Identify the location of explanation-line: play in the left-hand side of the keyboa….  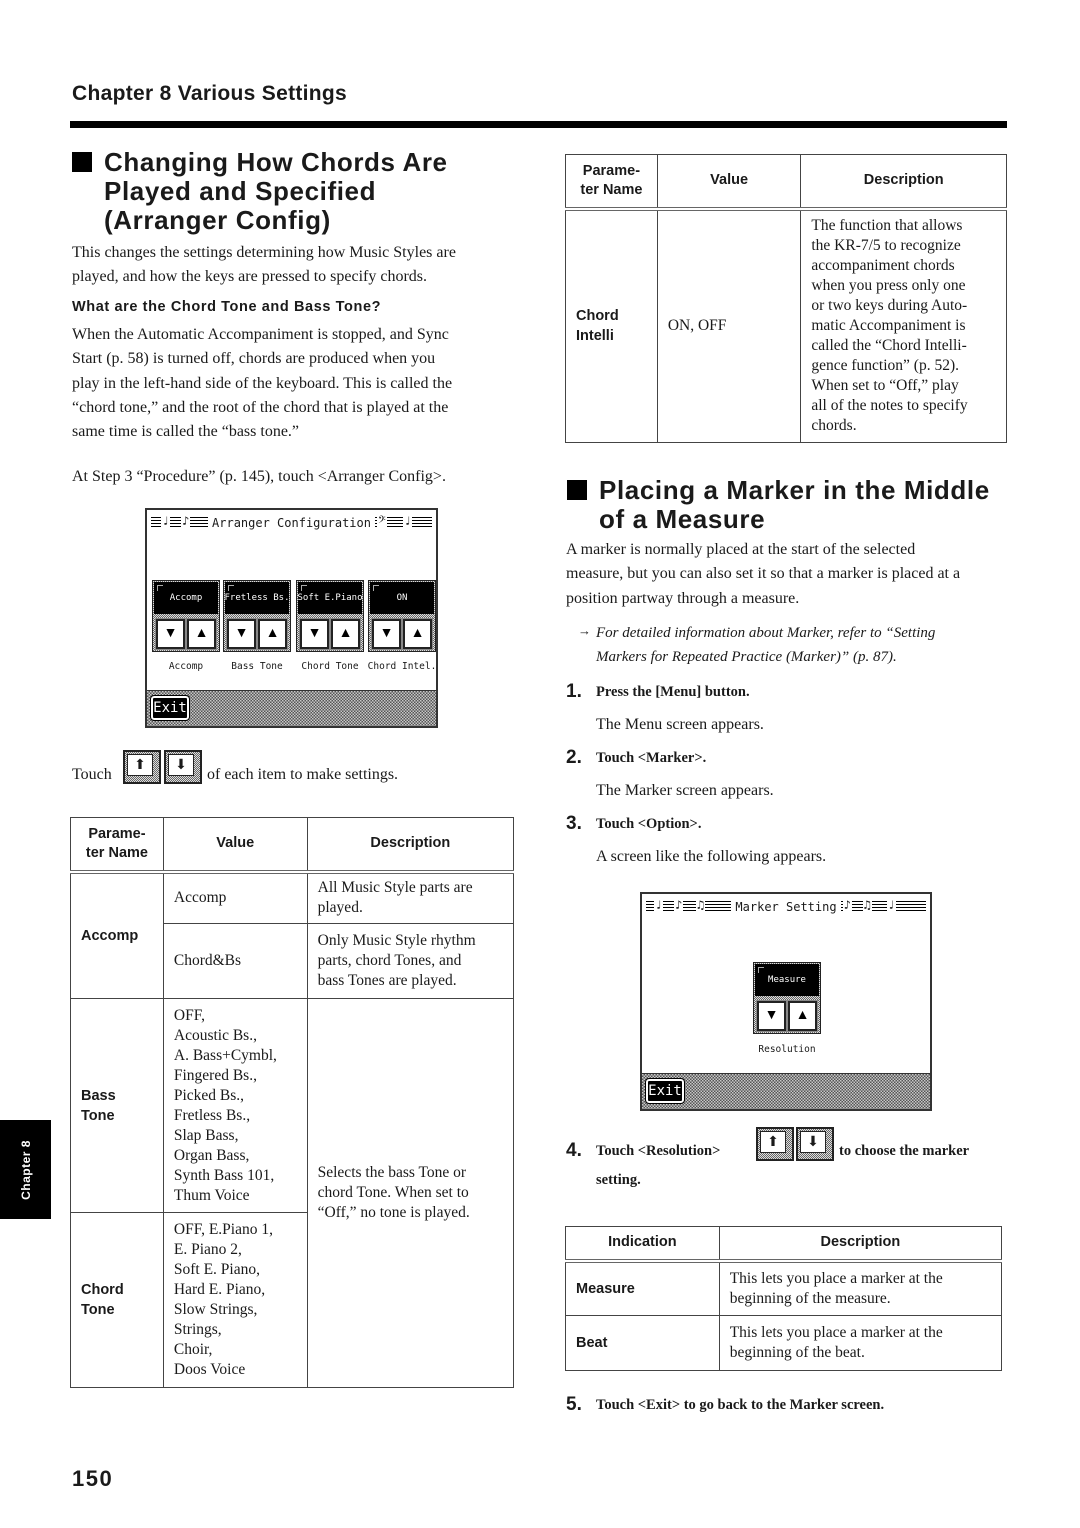
(262, 383).